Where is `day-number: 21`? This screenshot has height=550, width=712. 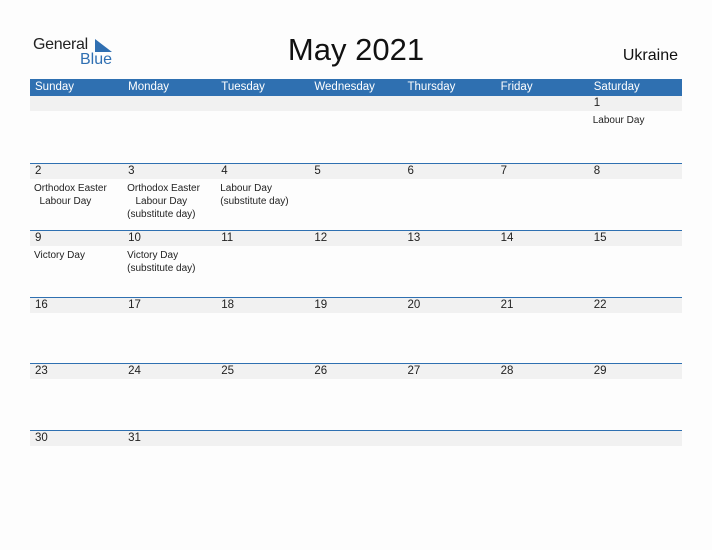 day-number: 21 is located at coordinates (542, 305).